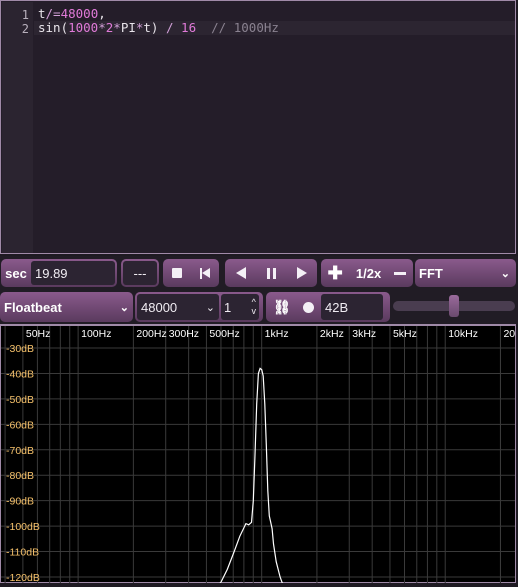 The width and height of the screenshot is (518, 587). What do you see at coordinates (17, 127) in the screenshot?
I see `line-number-gutter: 1 2` at bounding box center [17, 127].